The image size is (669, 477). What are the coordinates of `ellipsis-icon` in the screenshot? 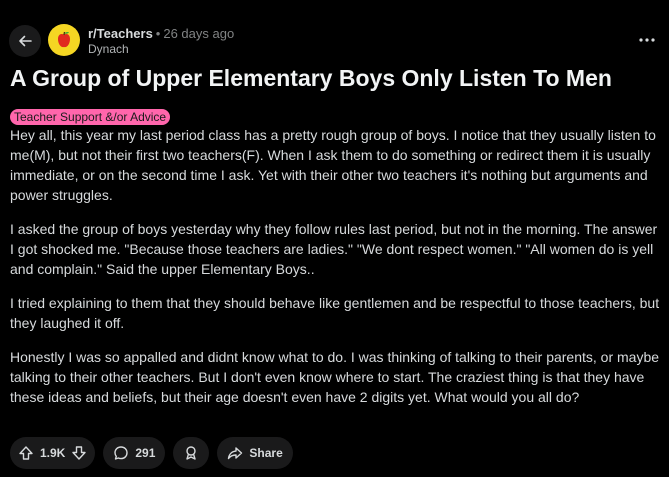 It's located at (647, 40).